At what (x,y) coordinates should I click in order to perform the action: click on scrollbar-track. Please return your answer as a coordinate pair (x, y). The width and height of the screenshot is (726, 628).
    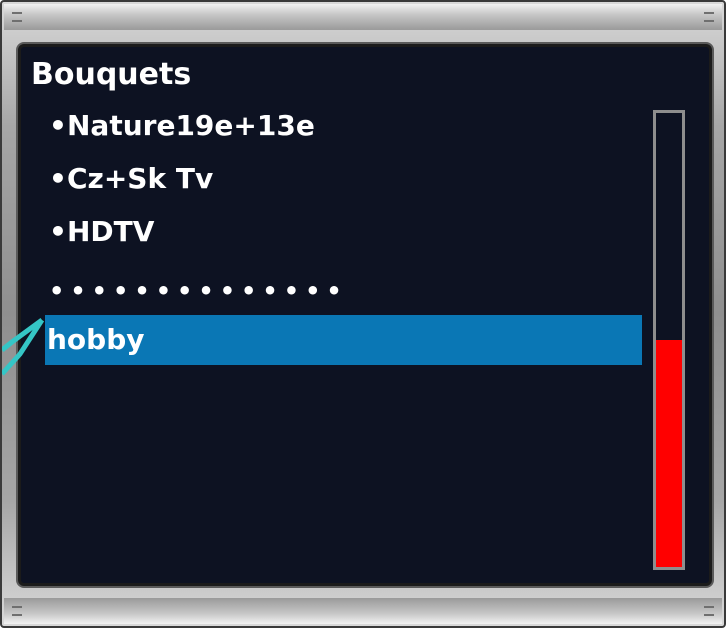
    Looking at the image, I should click on (669, 340).